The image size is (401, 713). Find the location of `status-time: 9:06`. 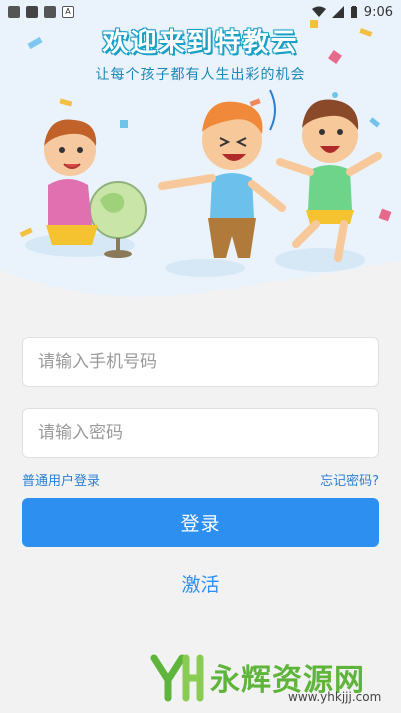

status-time: 9:06 is located at coordinates (378, 12).